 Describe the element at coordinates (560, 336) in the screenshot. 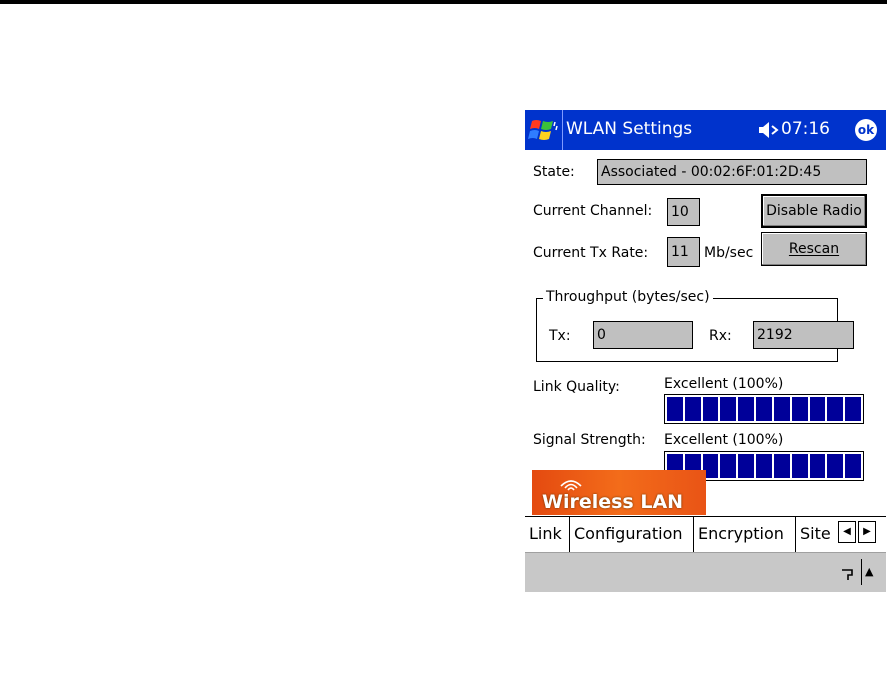

I see `tx-label: Tx:` at that location.